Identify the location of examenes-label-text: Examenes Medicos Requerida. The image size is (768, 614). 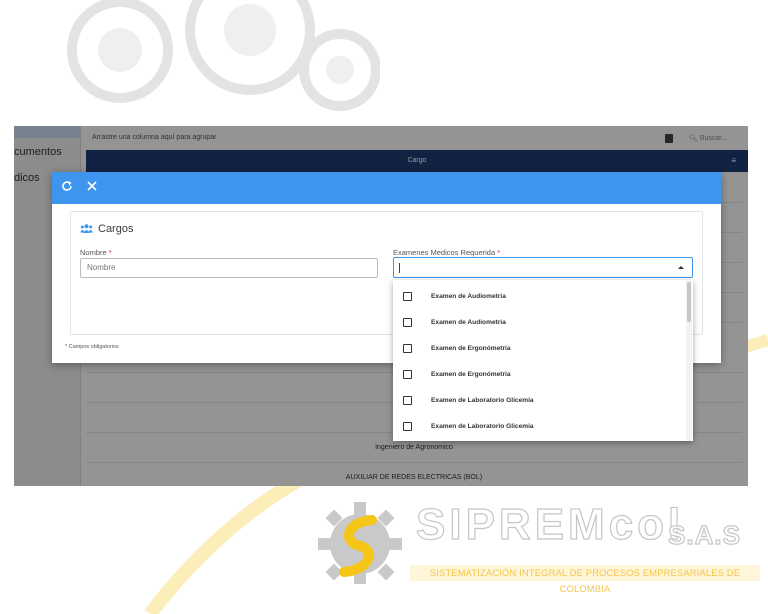
(444, 252).